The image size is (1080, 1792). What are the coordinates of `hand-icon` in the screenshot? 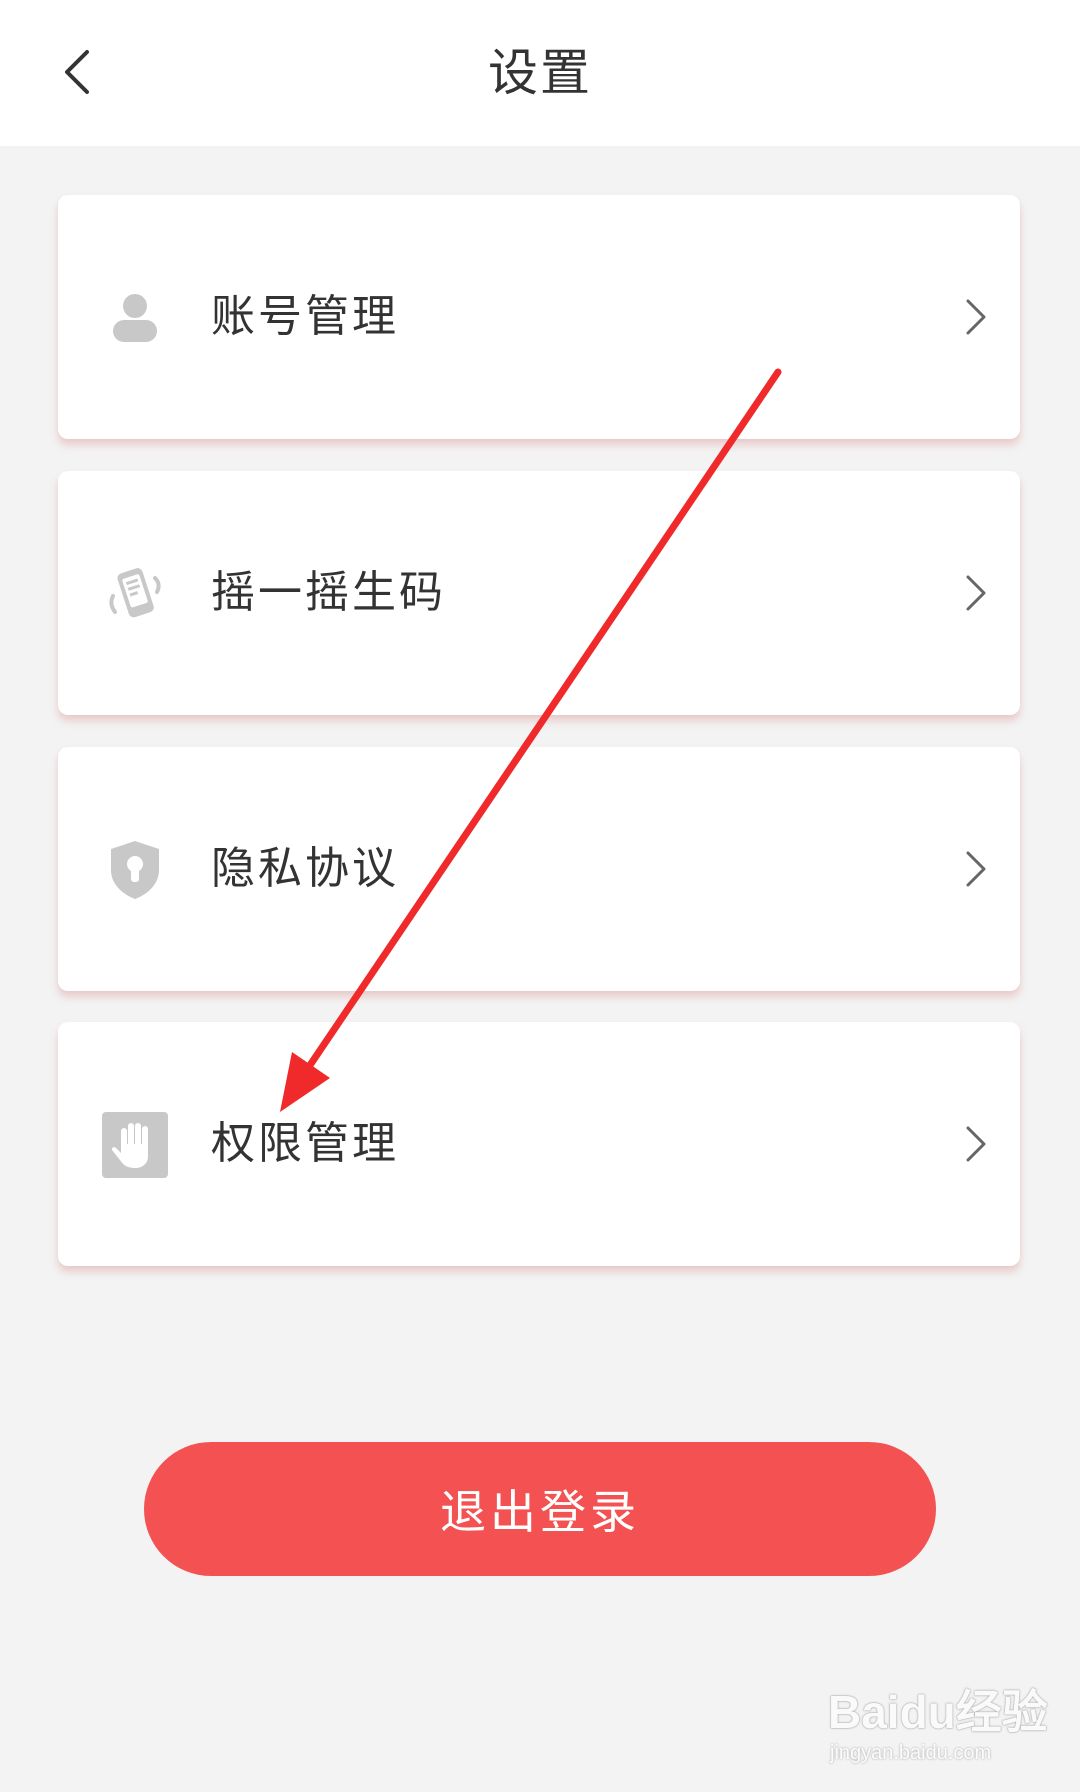 It's located at (135, 1145).